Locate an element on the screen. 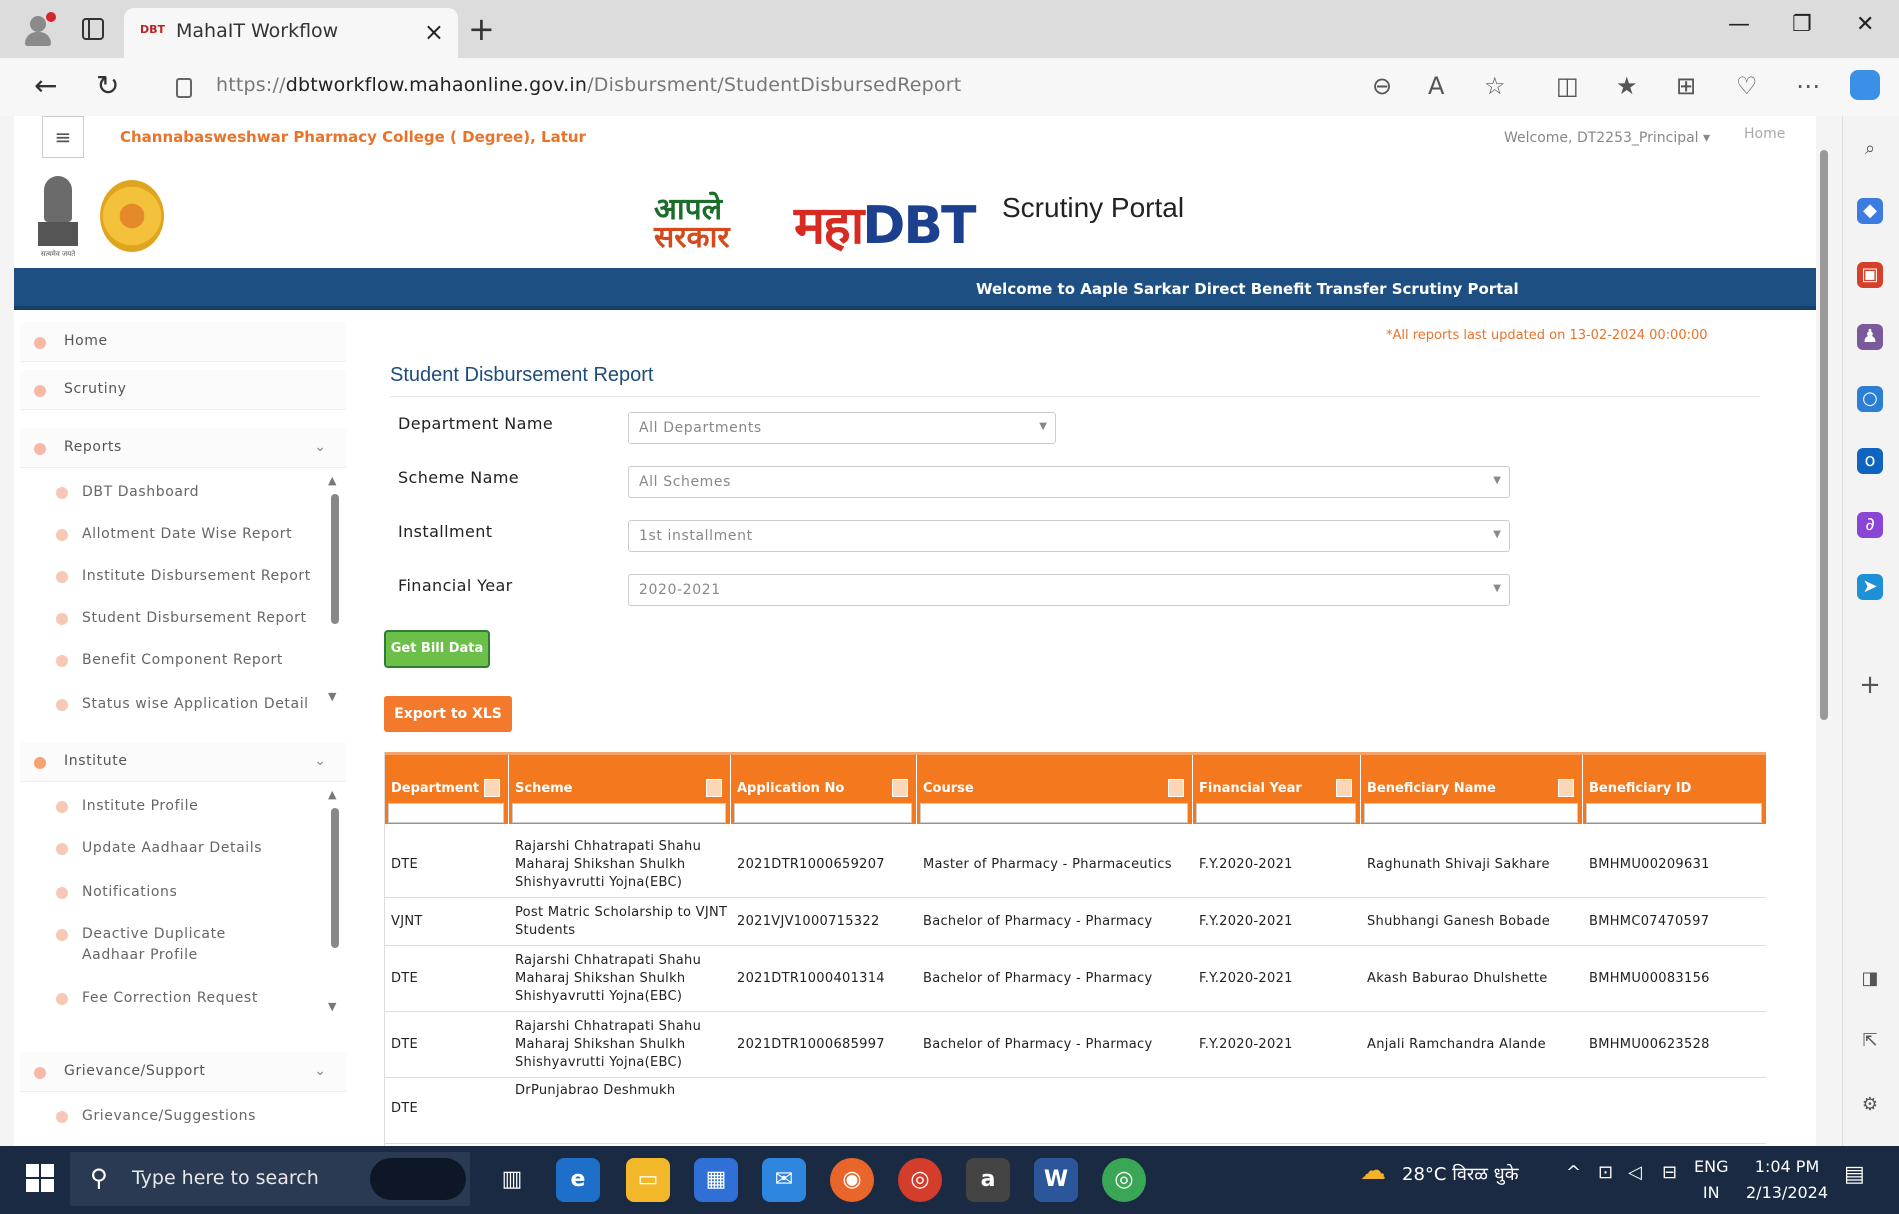 The width and height of the screenshot is (1899, 1214). favorites-icon: ★ is located at coordinates (1627, 86).